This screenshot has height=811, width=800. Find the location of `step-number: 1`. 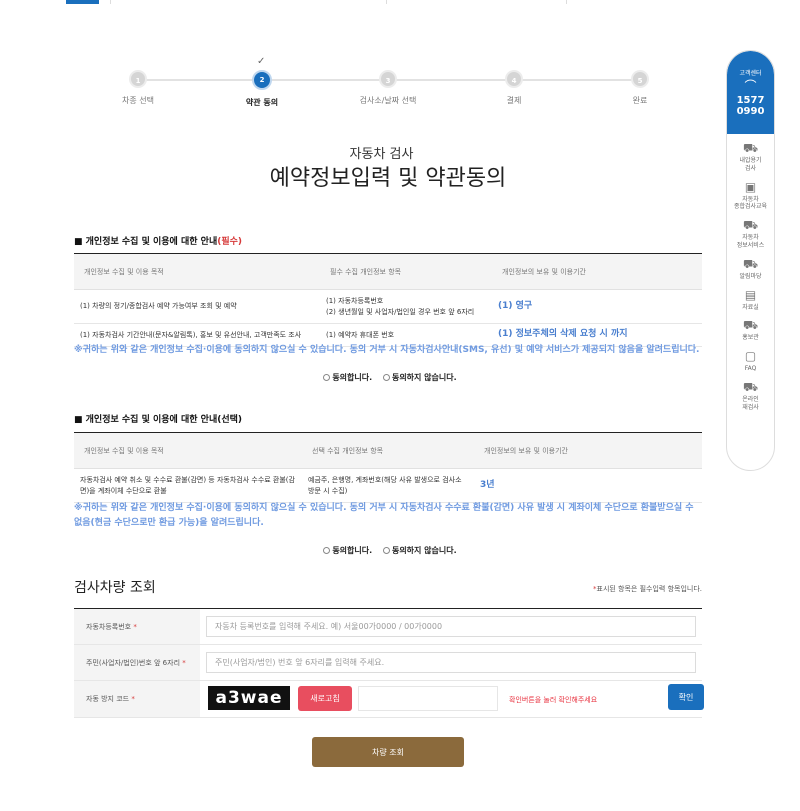

step-number: 1 is located at coordinates (138, 79).